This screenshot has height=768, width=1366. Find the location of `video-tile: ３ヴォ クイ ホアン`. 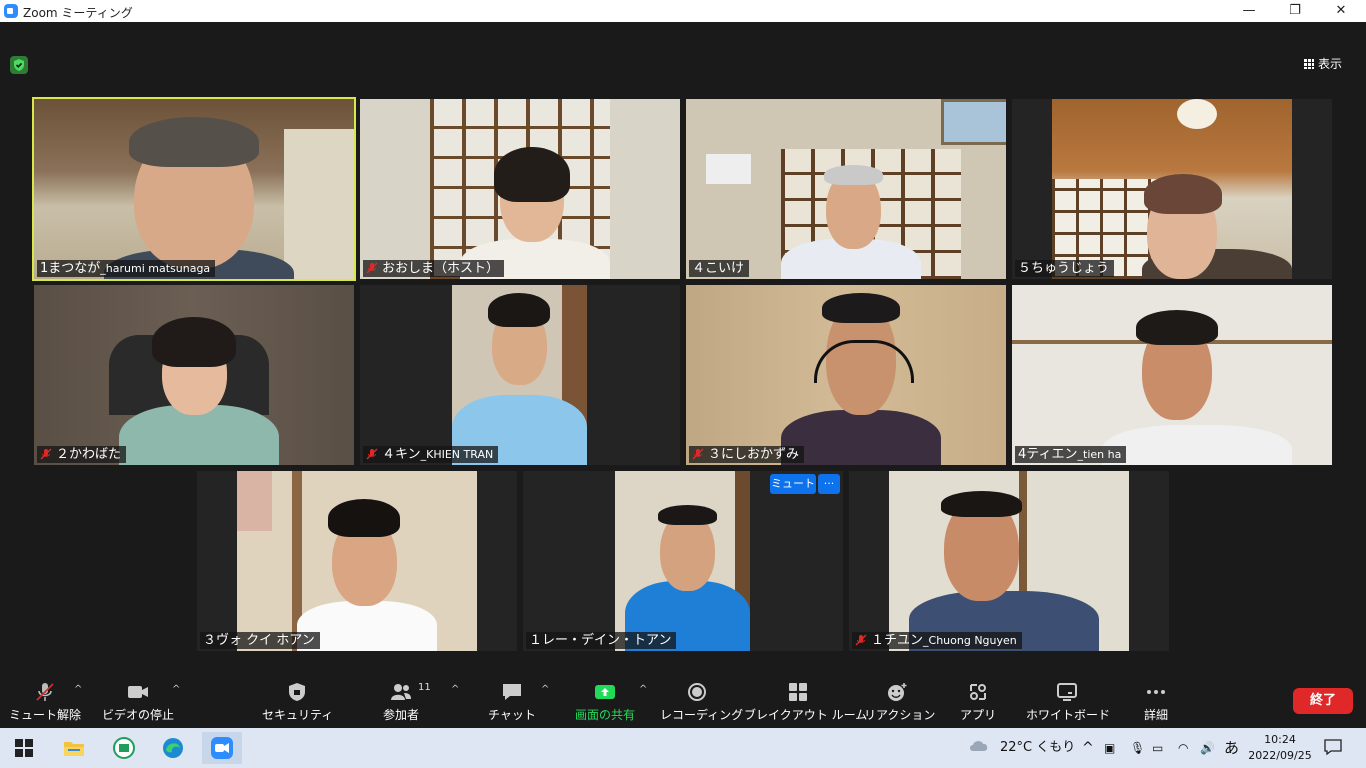

video-tile: ３ヴォ クイ ホアン is located at coordinates (357, 561).